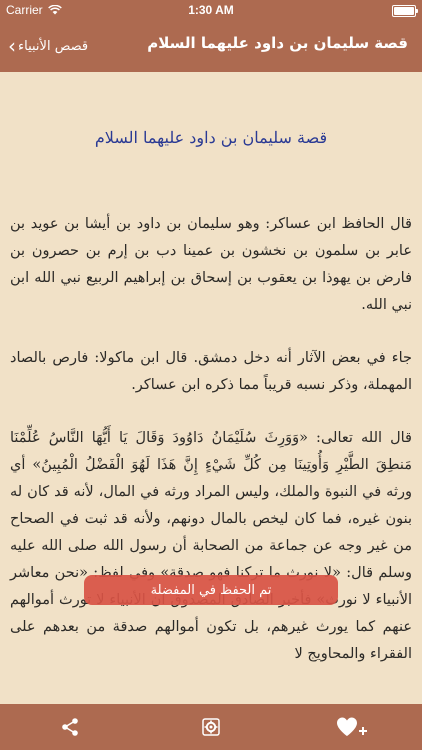 The width and height of the screenshot is (422, 750). I want to click on share-icon, so click(70, 727).